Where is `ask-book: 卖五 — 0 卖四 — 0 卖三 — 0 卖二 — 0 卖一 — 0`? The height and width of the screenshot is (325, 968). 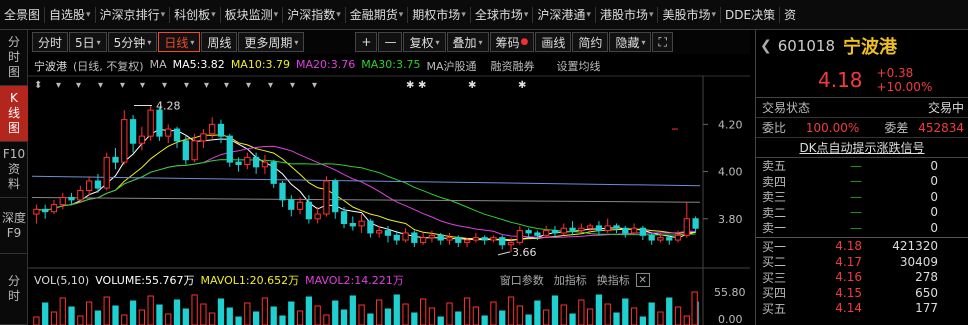 ask-book: 卖五 — 0 卖四 — 0 卖三 — 0 卖二 — 0 卖一 — 0 is located at coordinates (862, 197).